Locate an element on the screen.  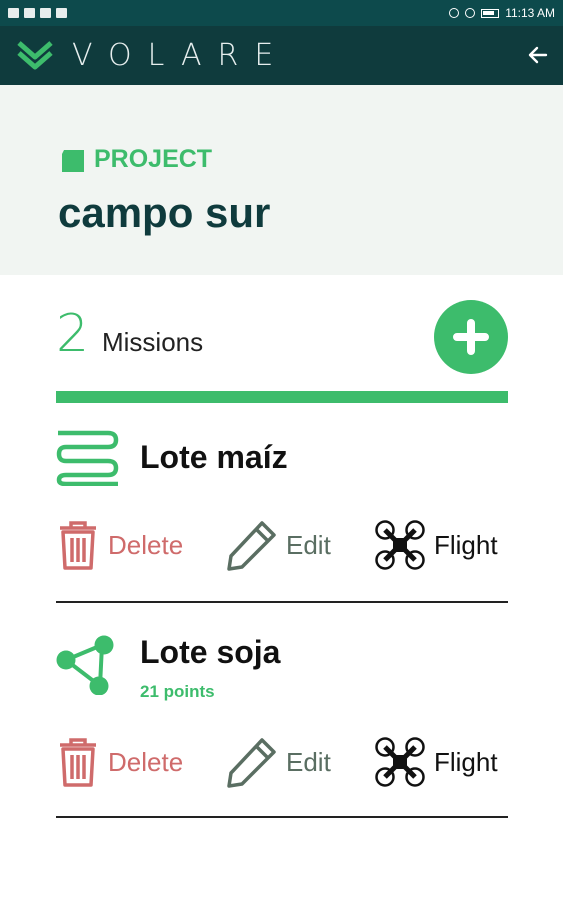
project-label: PROJECT is located at coordinates (136, 159).